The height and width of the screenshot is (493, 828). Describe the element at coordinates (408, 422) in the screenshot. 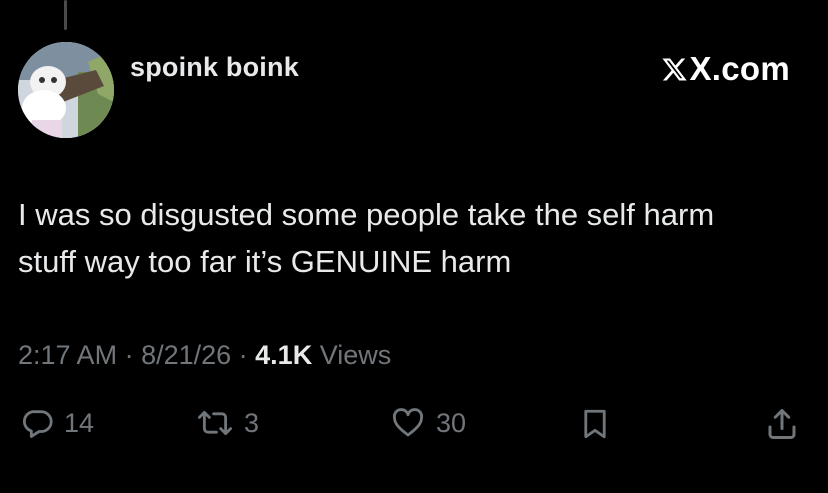

I see `heart-icon` at that location.